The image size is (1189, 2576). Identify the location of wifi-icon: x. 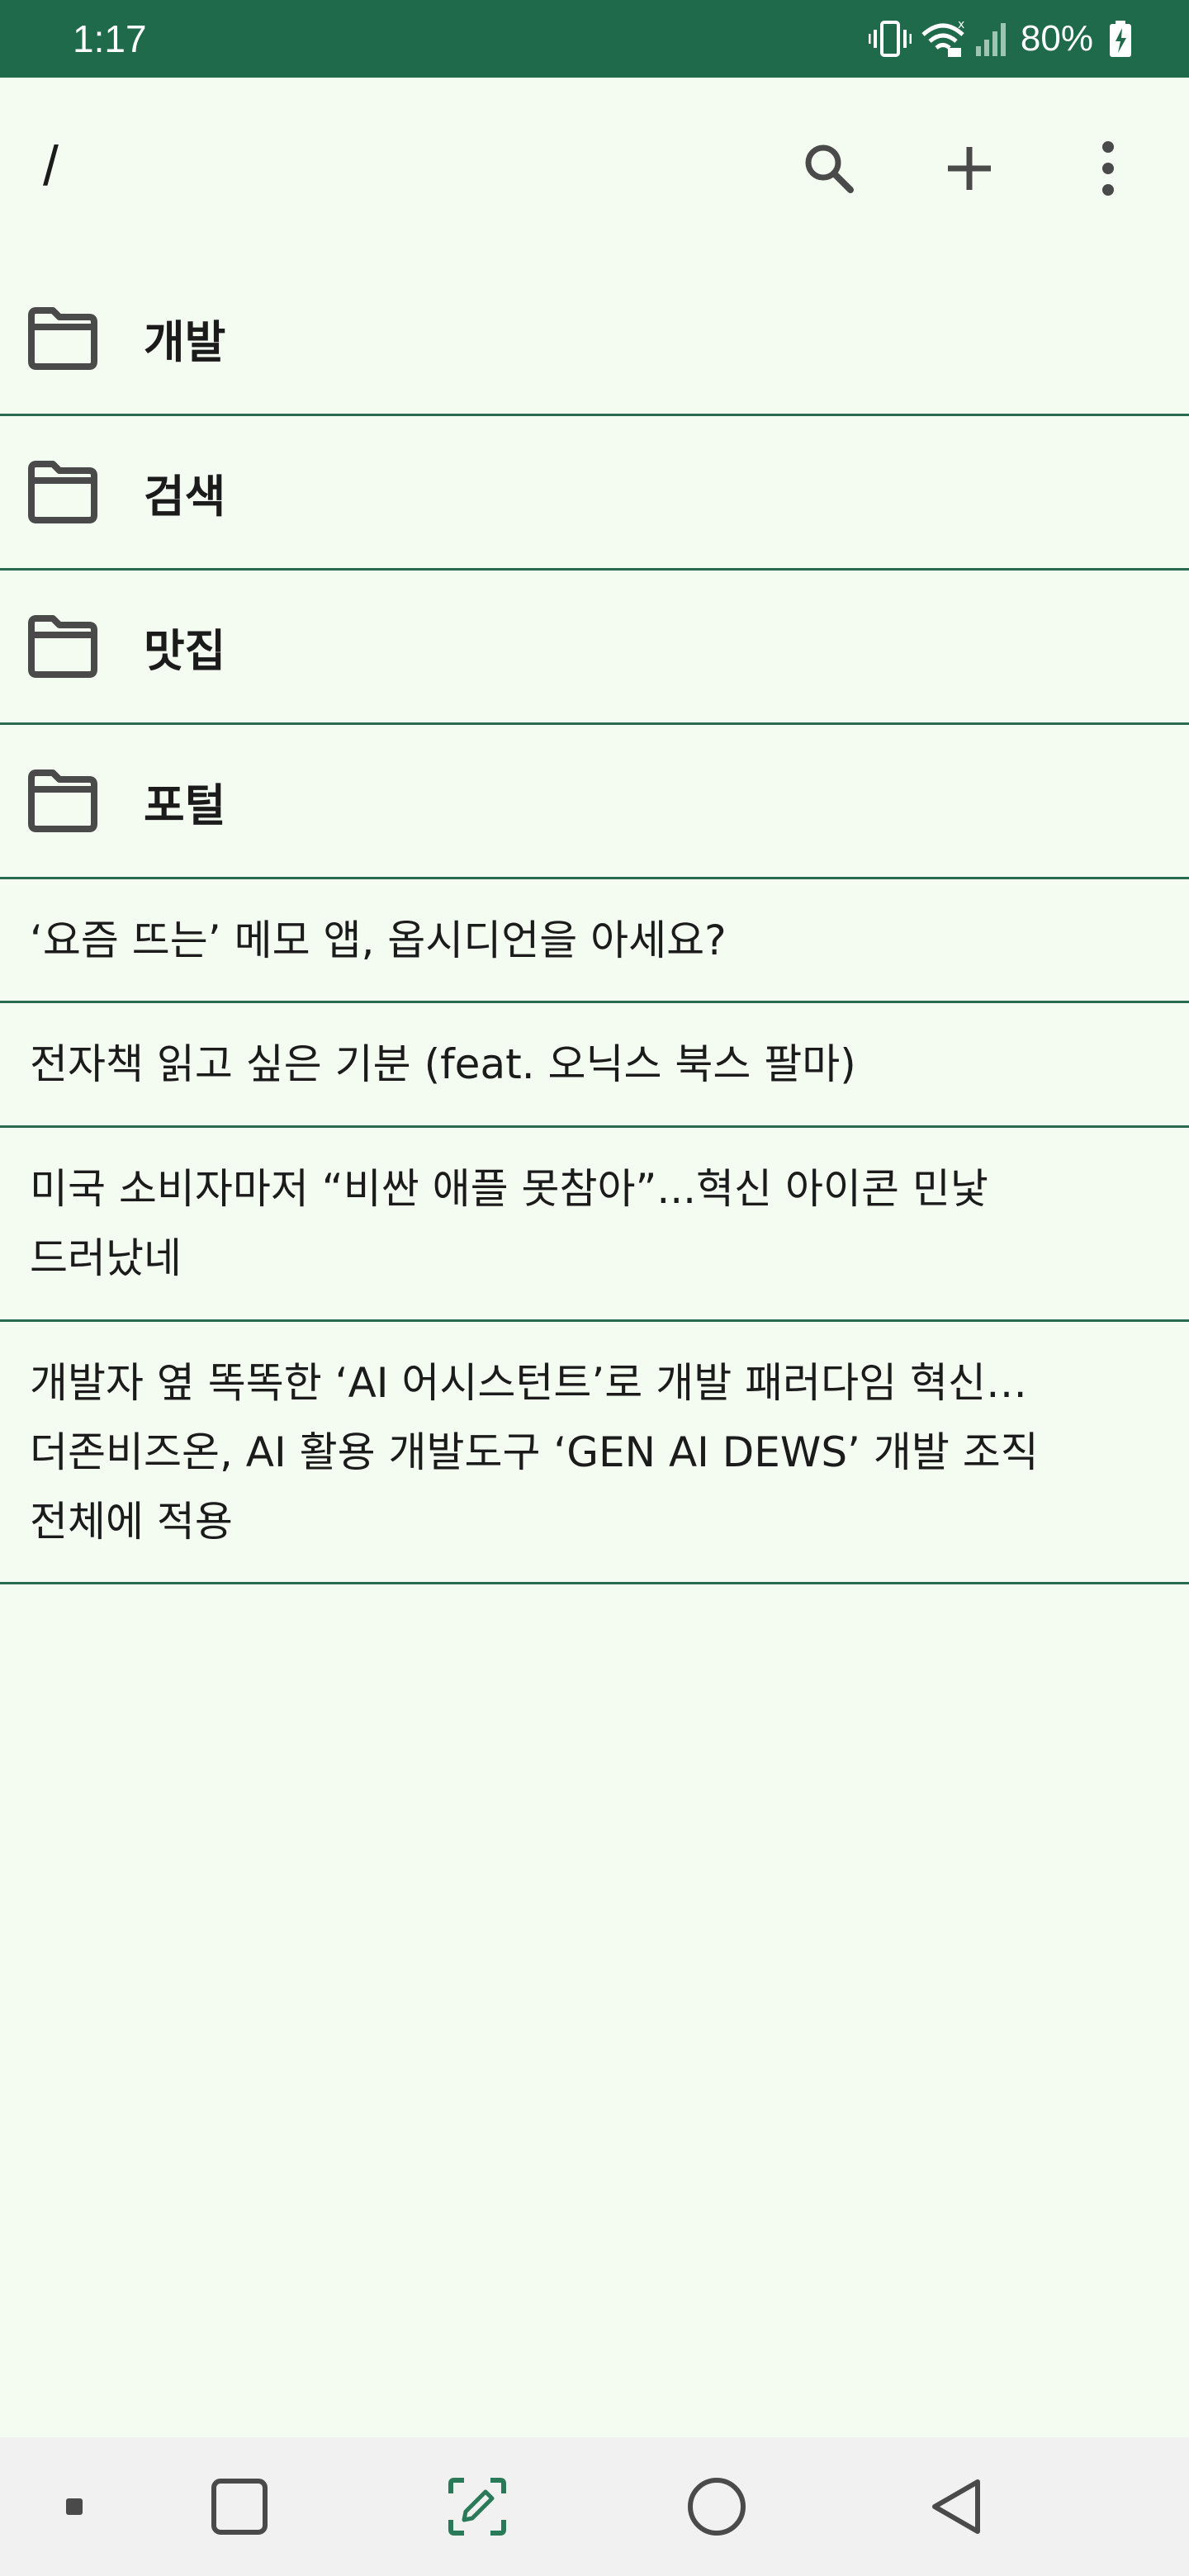
(943, 39).